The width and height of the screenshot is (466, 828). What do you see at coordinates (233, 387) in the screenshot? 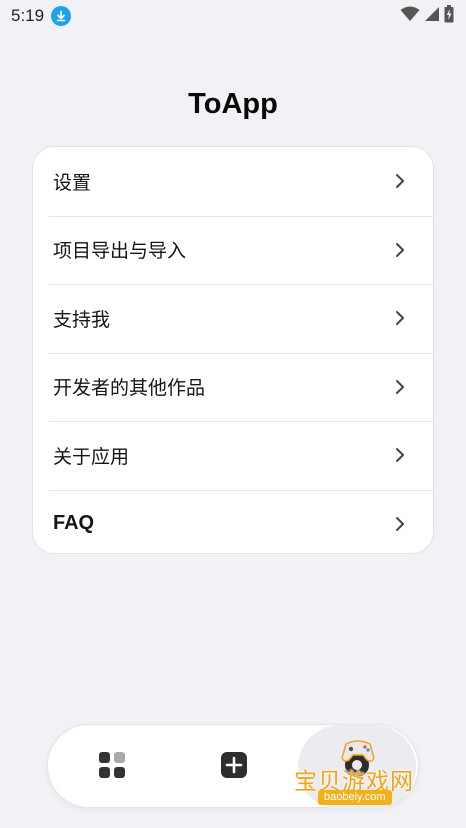
I see `menu-item-other-works: 开发者的其他作品` at bounding box center [233, 387].